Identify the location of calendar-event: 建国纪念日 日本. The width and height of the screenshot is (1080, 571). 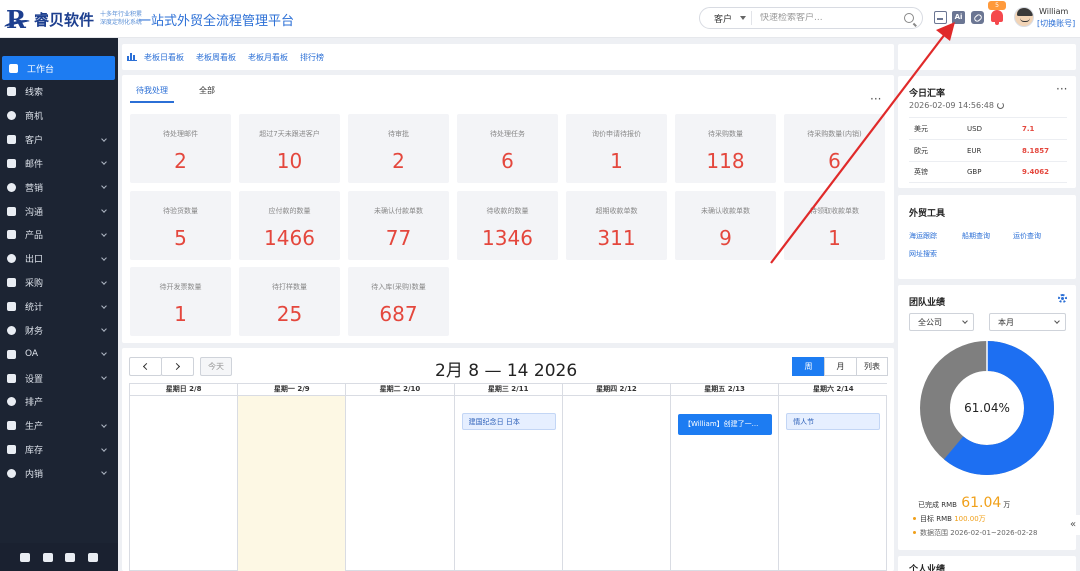
(508, 421).